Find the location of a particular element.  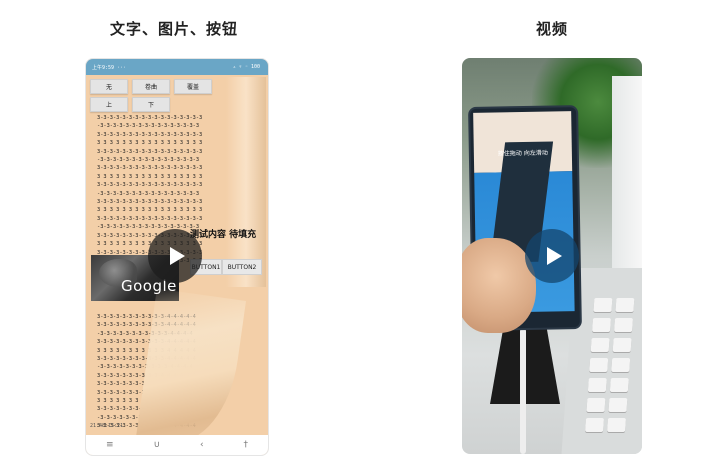

up-button: 上 is located at coordinates (109, 104).